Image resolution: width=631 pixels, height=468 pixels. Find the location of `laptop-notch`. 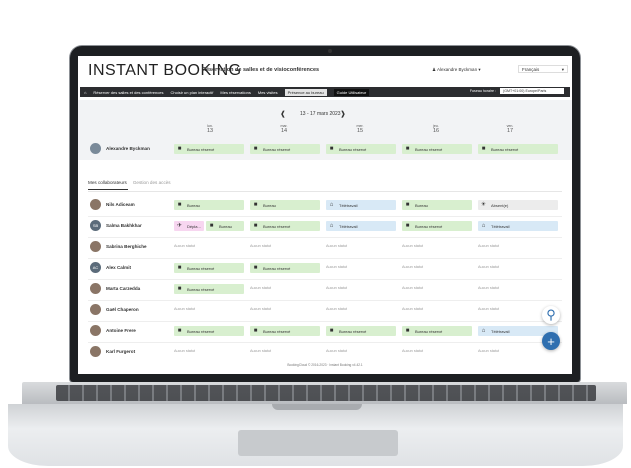

laptop-notch is located at coordinates (317, 407).